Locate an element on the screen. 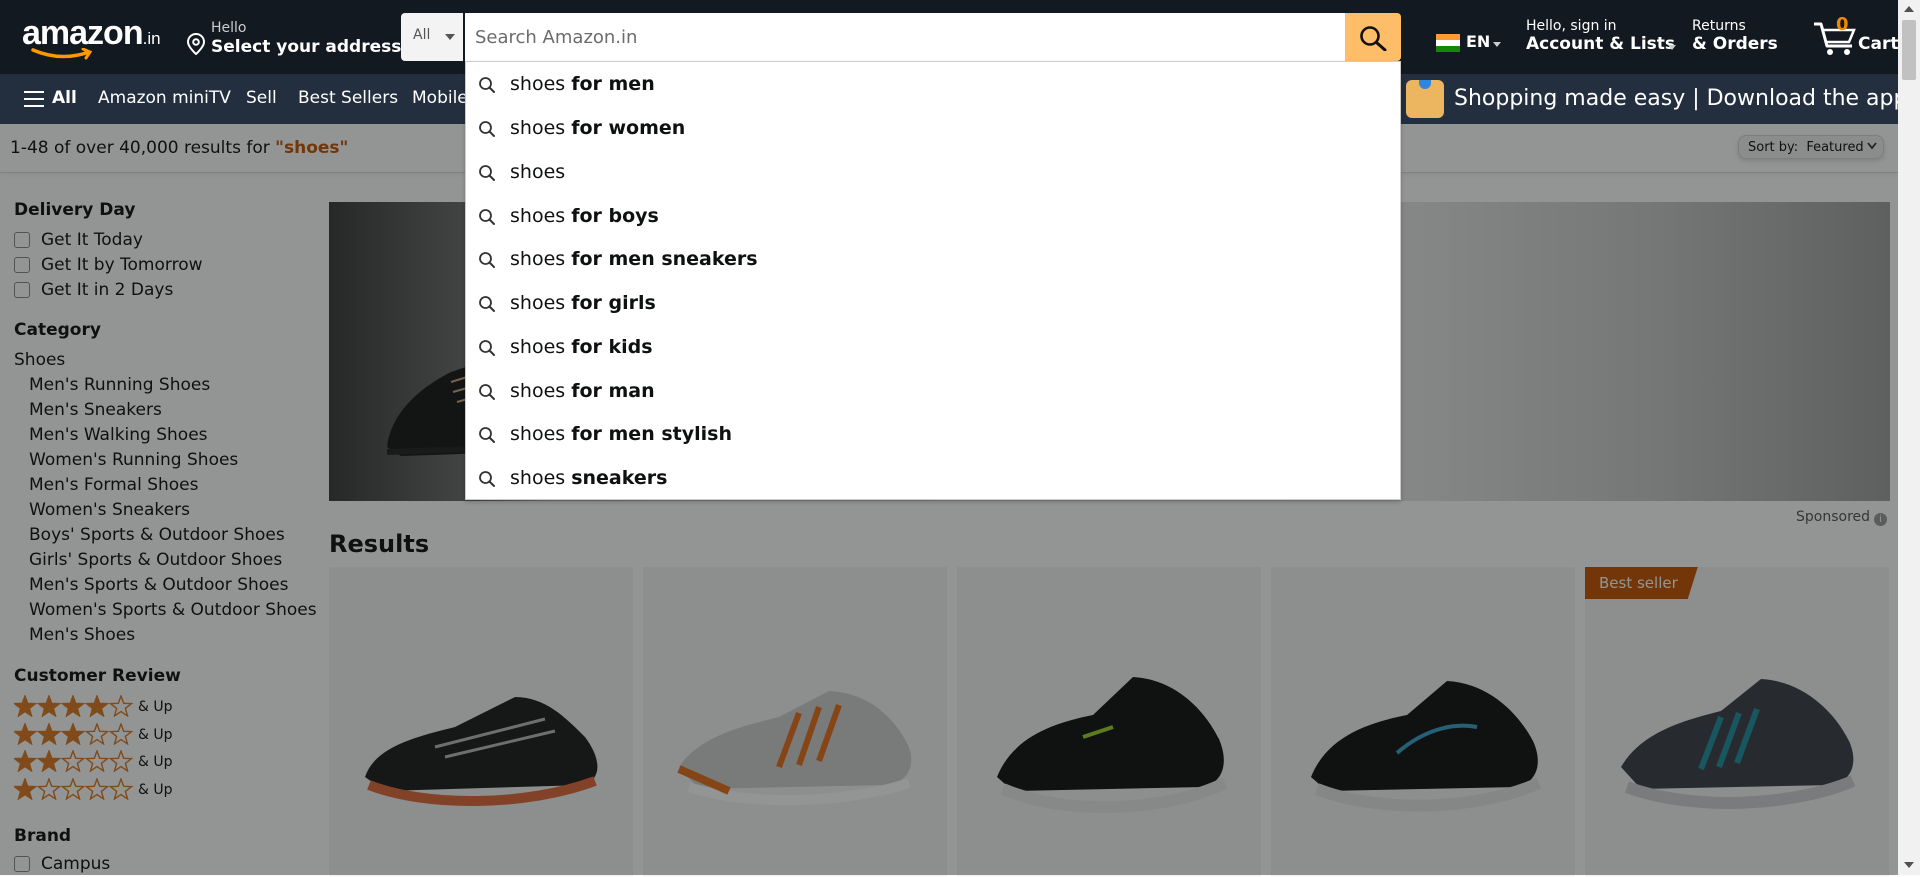 This screenshot has width=1920, height=877. suggestion-item: shoes for men stylish is located at coordinates (933, 434).